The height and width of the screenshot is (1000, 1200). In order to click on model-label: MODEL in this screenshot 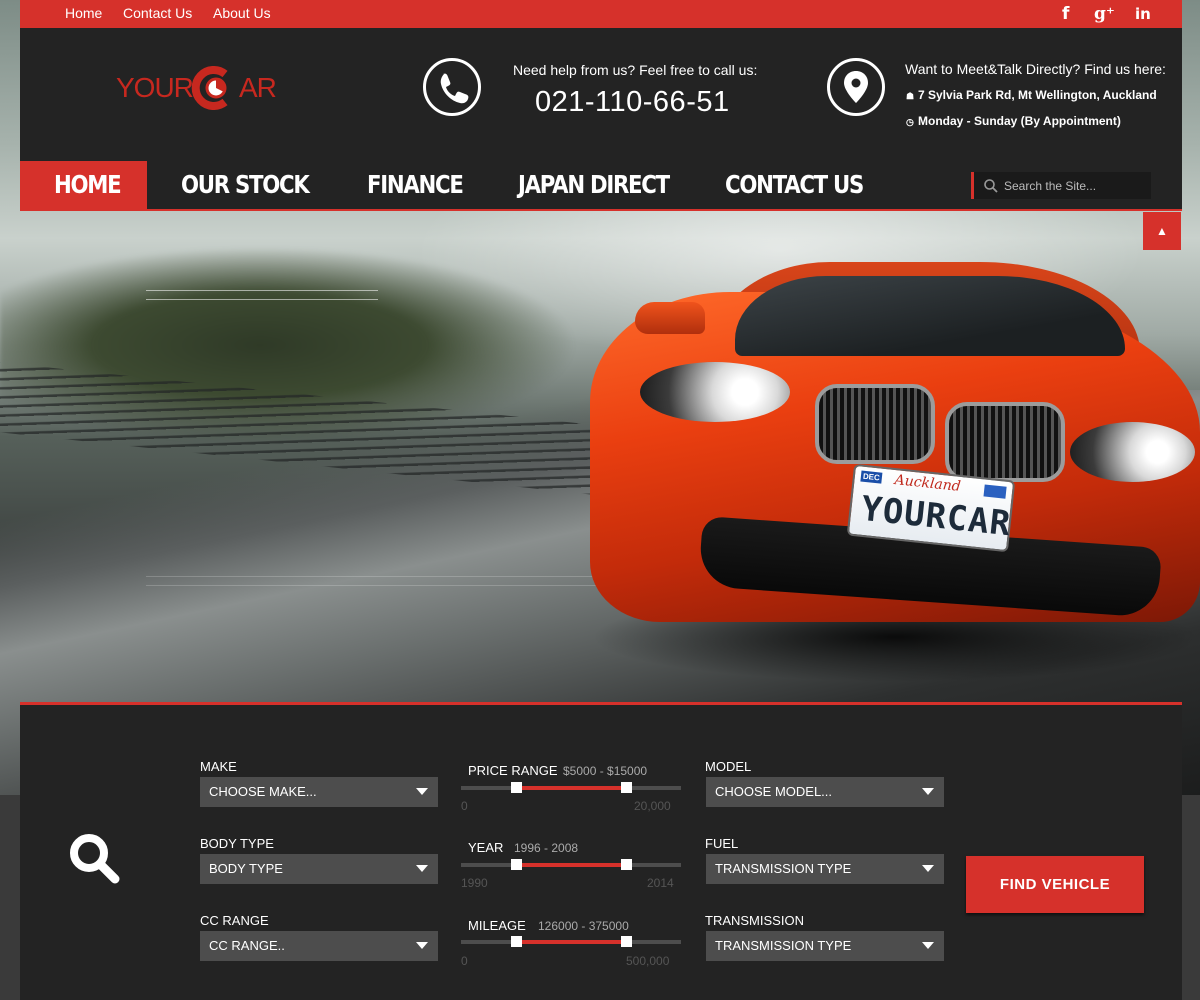, I will do `click(728, 766)`.